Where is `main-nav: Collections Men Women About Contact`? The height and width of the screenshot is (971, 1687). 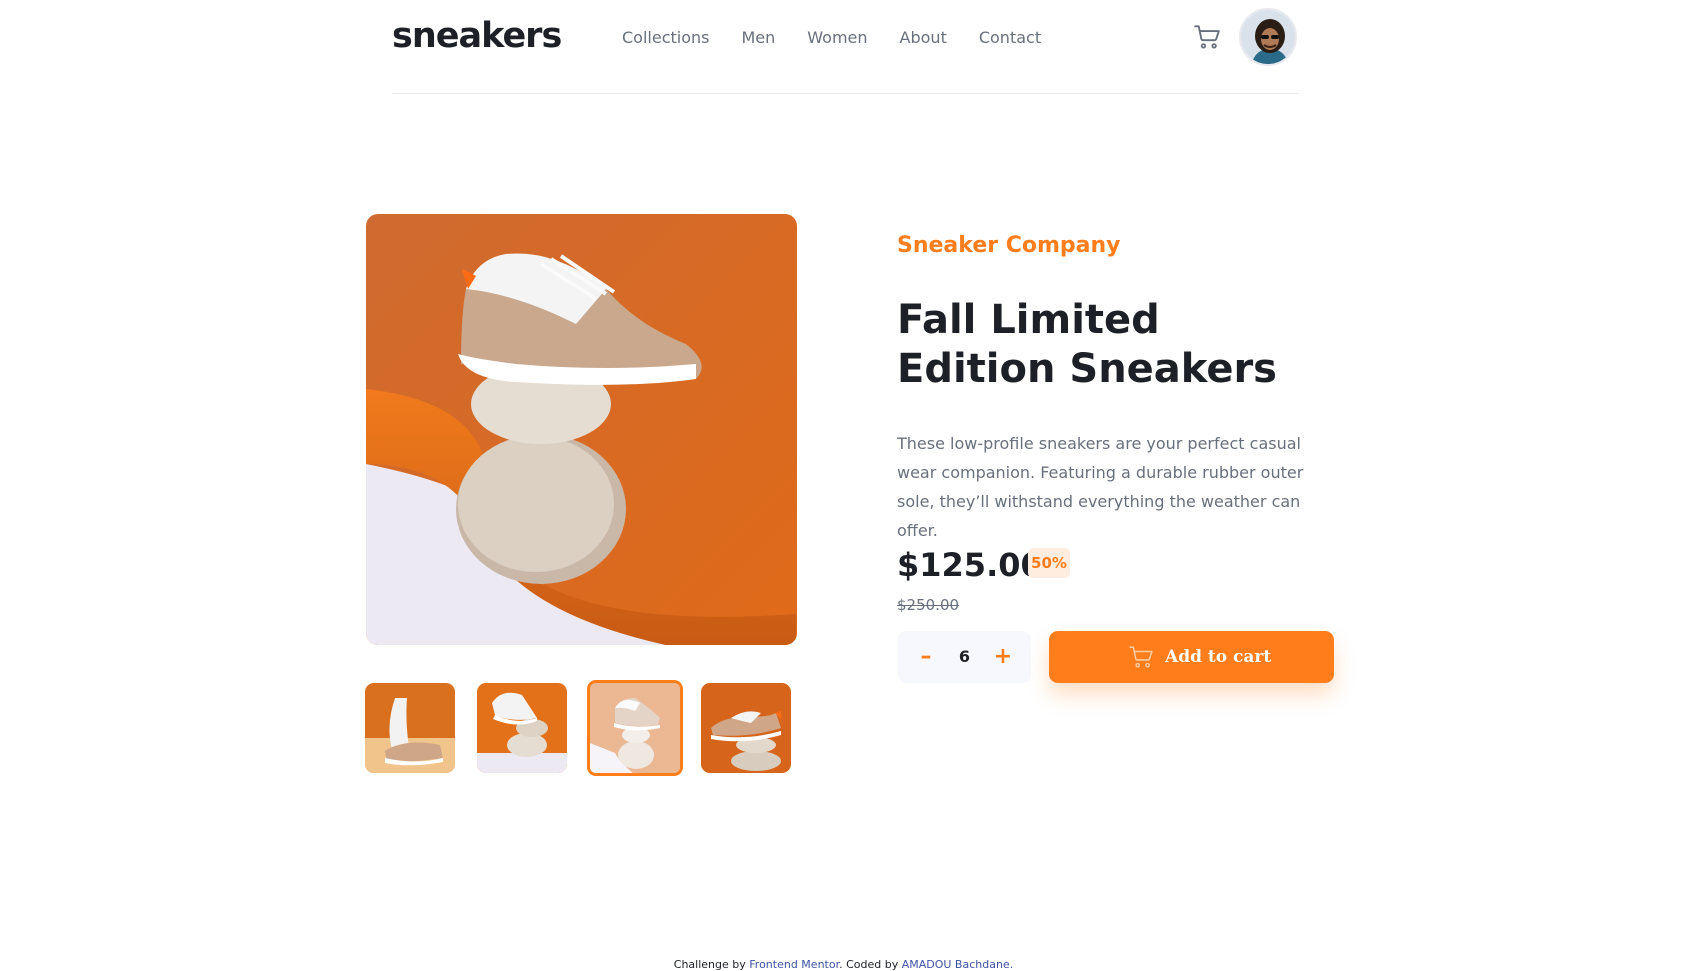 main-nav: Collections Men Women About Contact is located at coordinates (831, 37).